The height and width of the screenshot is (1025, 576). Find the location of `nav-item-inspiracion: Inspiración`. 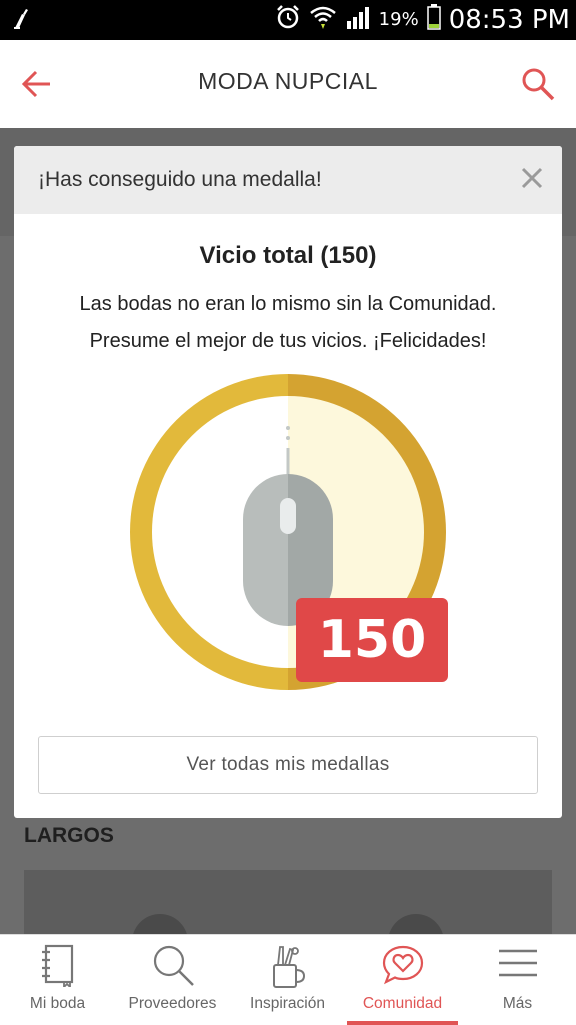

nav-item-inspiracion: Inspiración is located at coordinates (287, 980).